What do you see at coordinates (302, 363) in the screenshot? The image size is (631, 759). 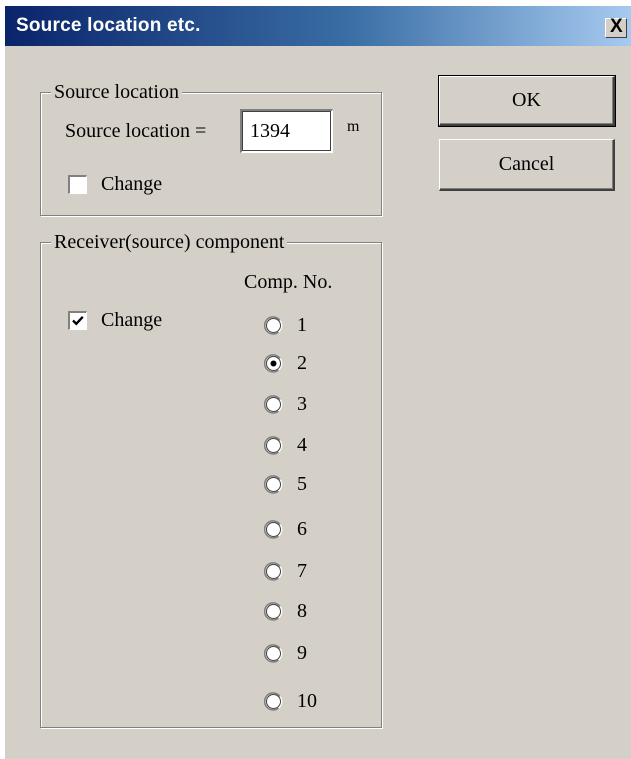 I see `comp-radio-label: 2` at bounding box center [302, 363].